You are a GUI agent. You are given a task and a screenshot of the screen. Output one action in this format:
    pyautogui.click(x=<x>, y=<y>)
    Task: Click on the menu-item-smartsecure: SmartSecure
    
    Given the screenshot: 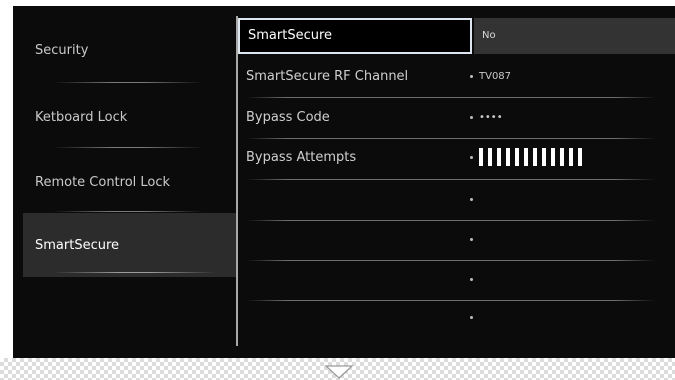 What is the action you would take?
    pyautogui.click(x=129, y=245)
    